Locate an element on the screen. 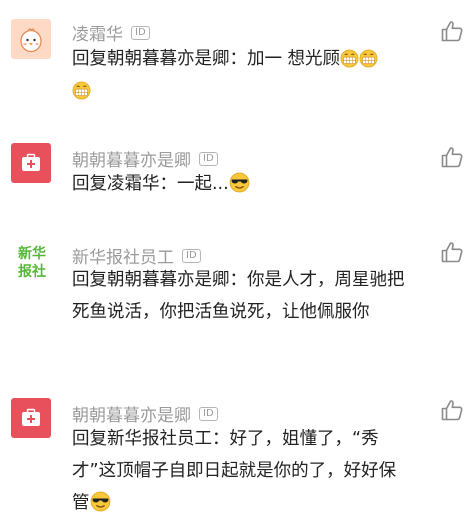 The width and height of the screenshot is (470, 521). xinhua-avatar-text: 新华 报社 is located at coordinates (32, 263).